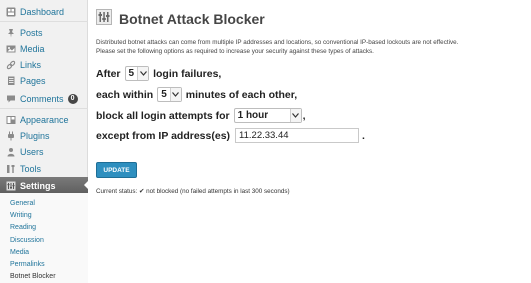 The image size is (531, 283). I want to click on menu-dashboard: Dashboard, so click(44, 11).